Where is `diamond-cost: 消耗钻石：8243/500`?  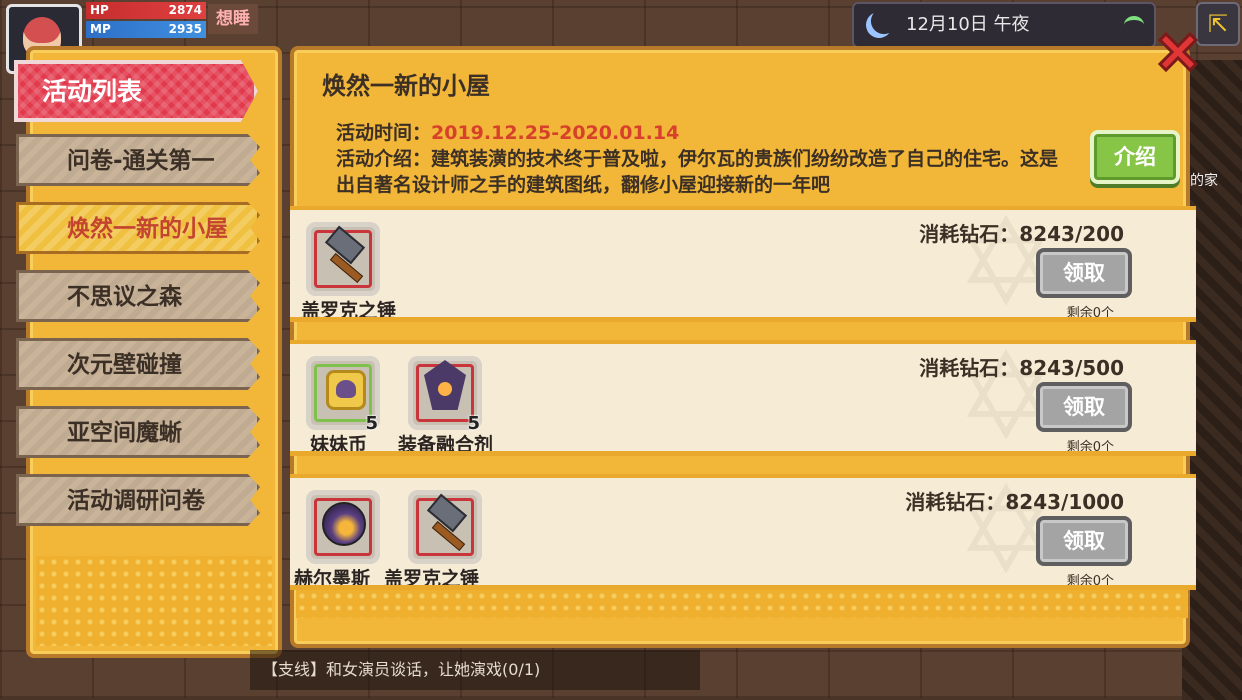 diamond-cost: 消耗钻石：8243/500 is located at coordinates (1021, 368).